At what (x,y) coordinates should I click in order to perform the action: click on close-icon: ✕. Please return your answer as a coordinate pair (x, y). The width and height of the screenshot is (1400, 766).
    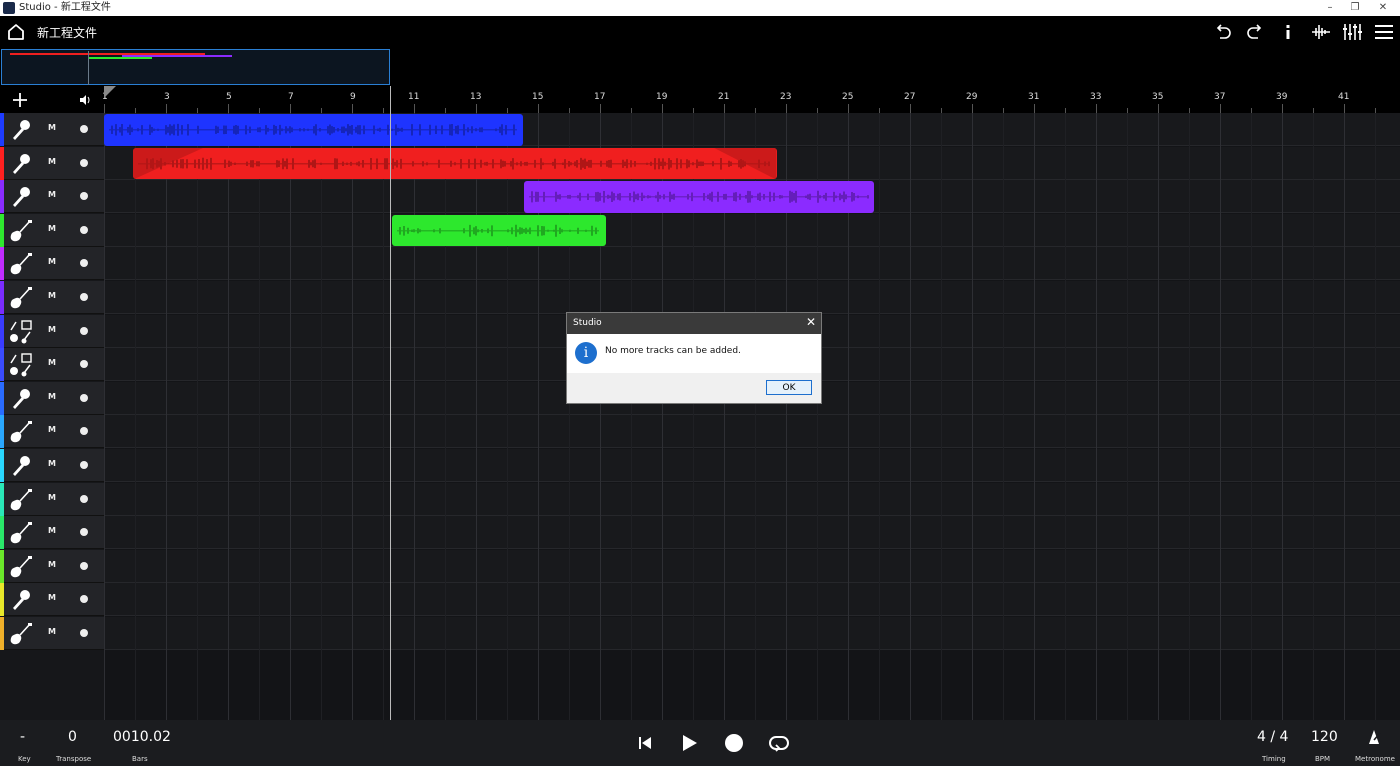
    Looking at the image, I should click on (811, 322).